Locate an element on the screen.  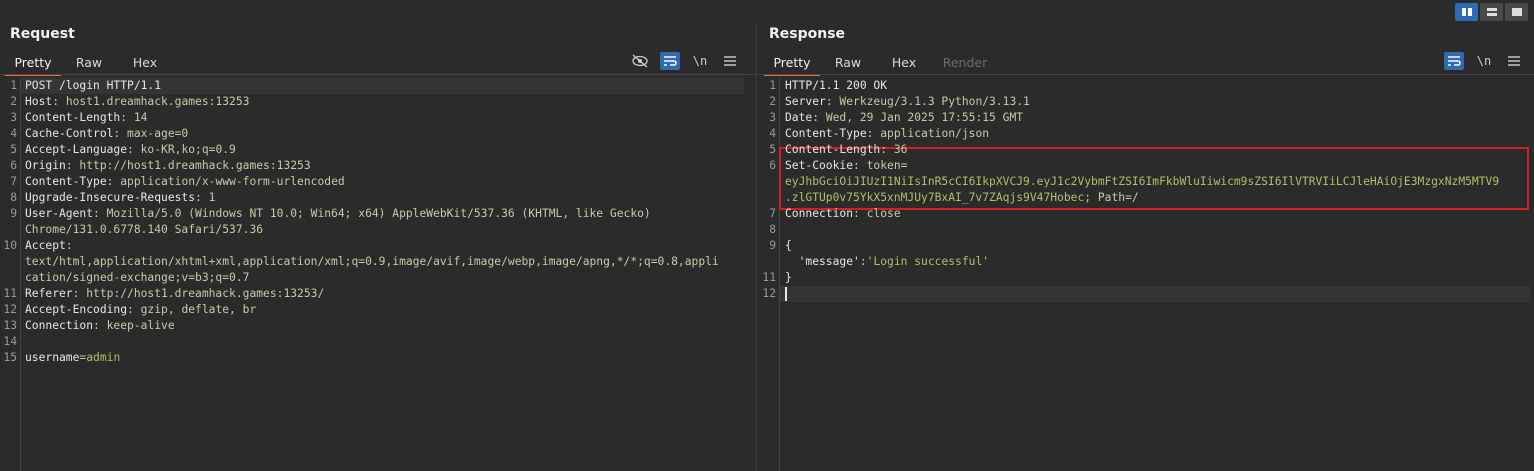
line-number: 3 is located at coordinates (13, 117).